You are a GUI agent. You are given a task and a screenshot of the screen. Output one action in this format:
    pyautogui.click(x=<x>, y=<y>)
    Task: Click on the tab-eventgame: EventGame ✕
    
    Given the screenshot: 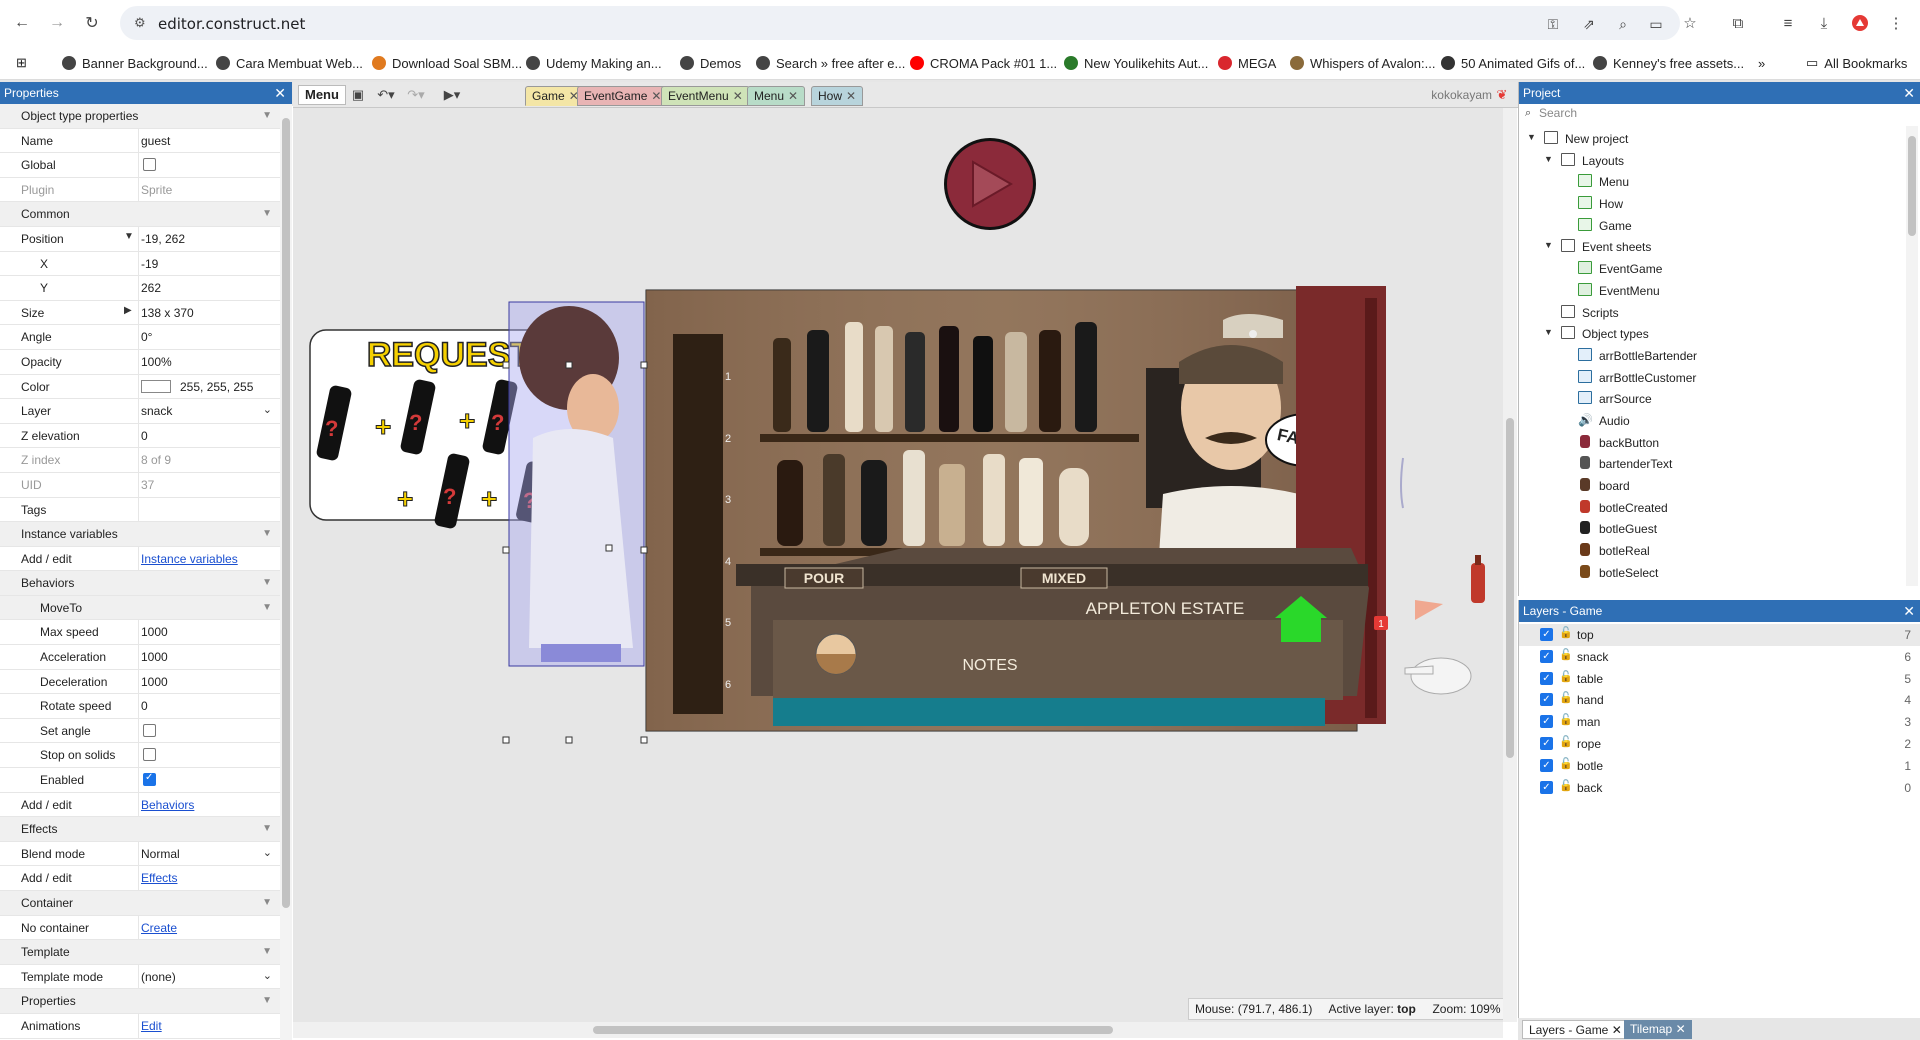 What is the action you would take?
    pyautogui.click(x=623, y=96)
    